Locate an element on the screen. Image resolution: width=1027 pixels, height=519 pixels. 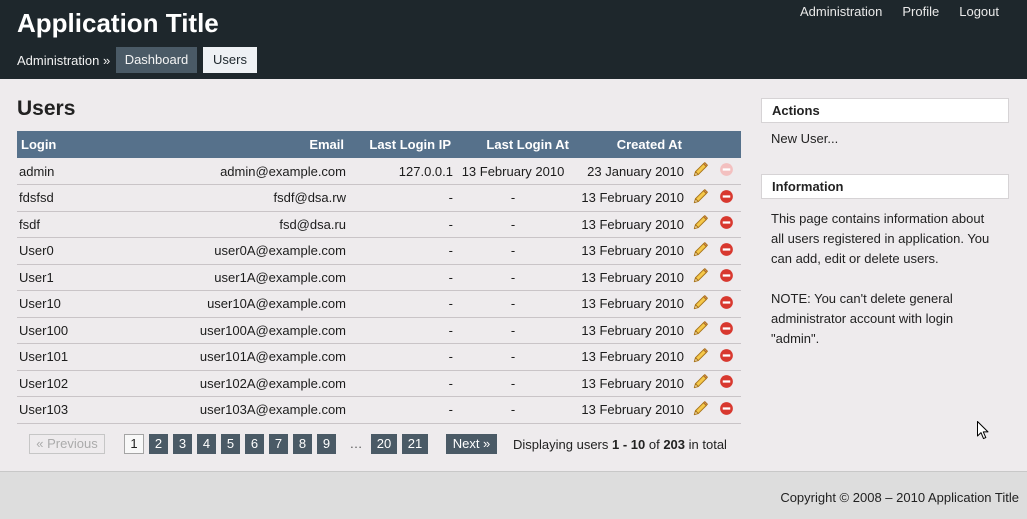
summary-range: 1 - 10 is located at coordinates (629, 444).